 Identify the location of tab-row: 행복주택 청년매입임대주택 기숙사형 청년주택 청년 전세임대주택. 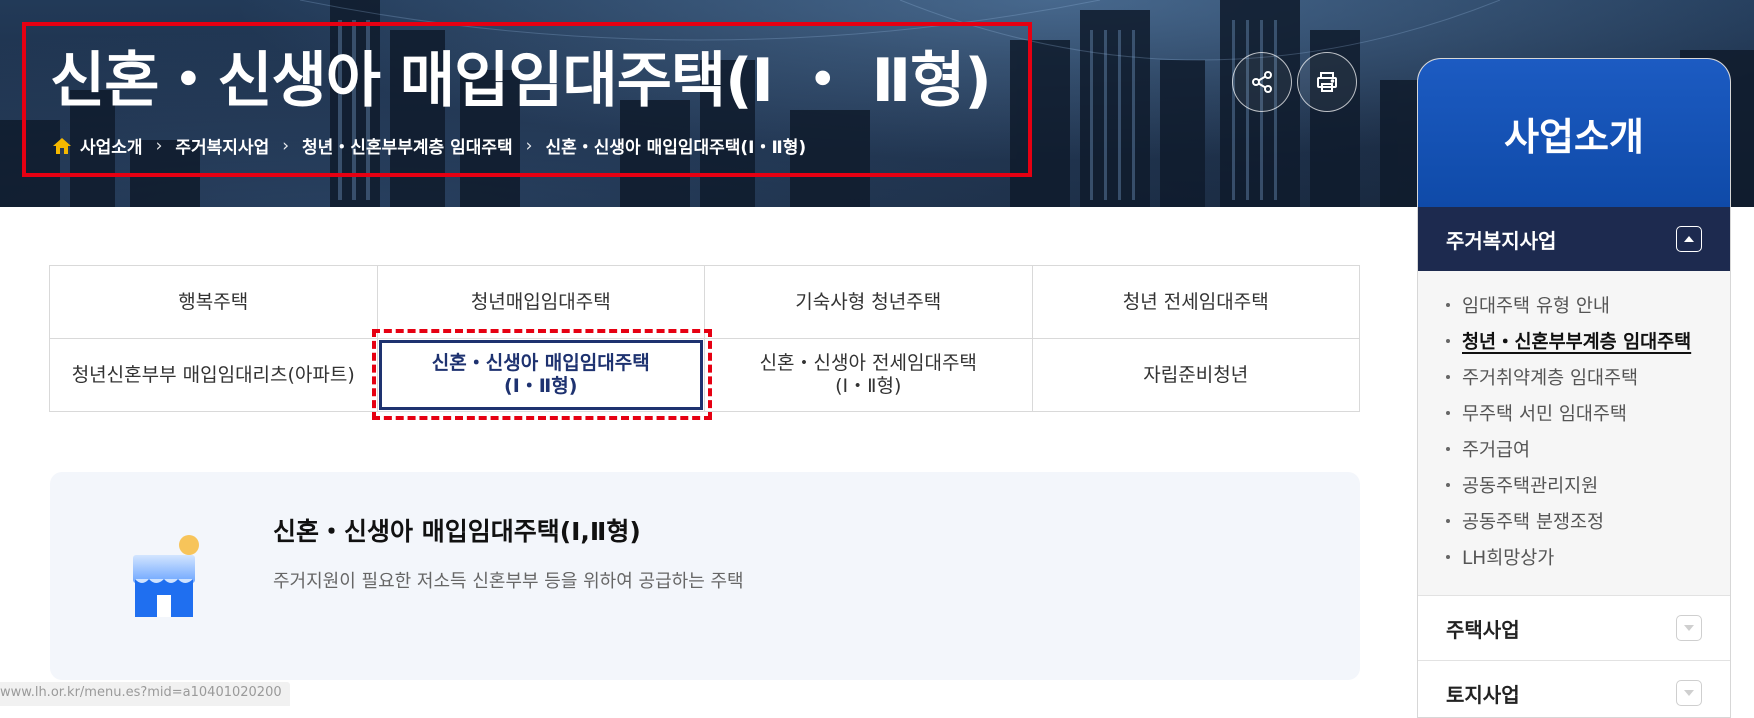
(704, 302).